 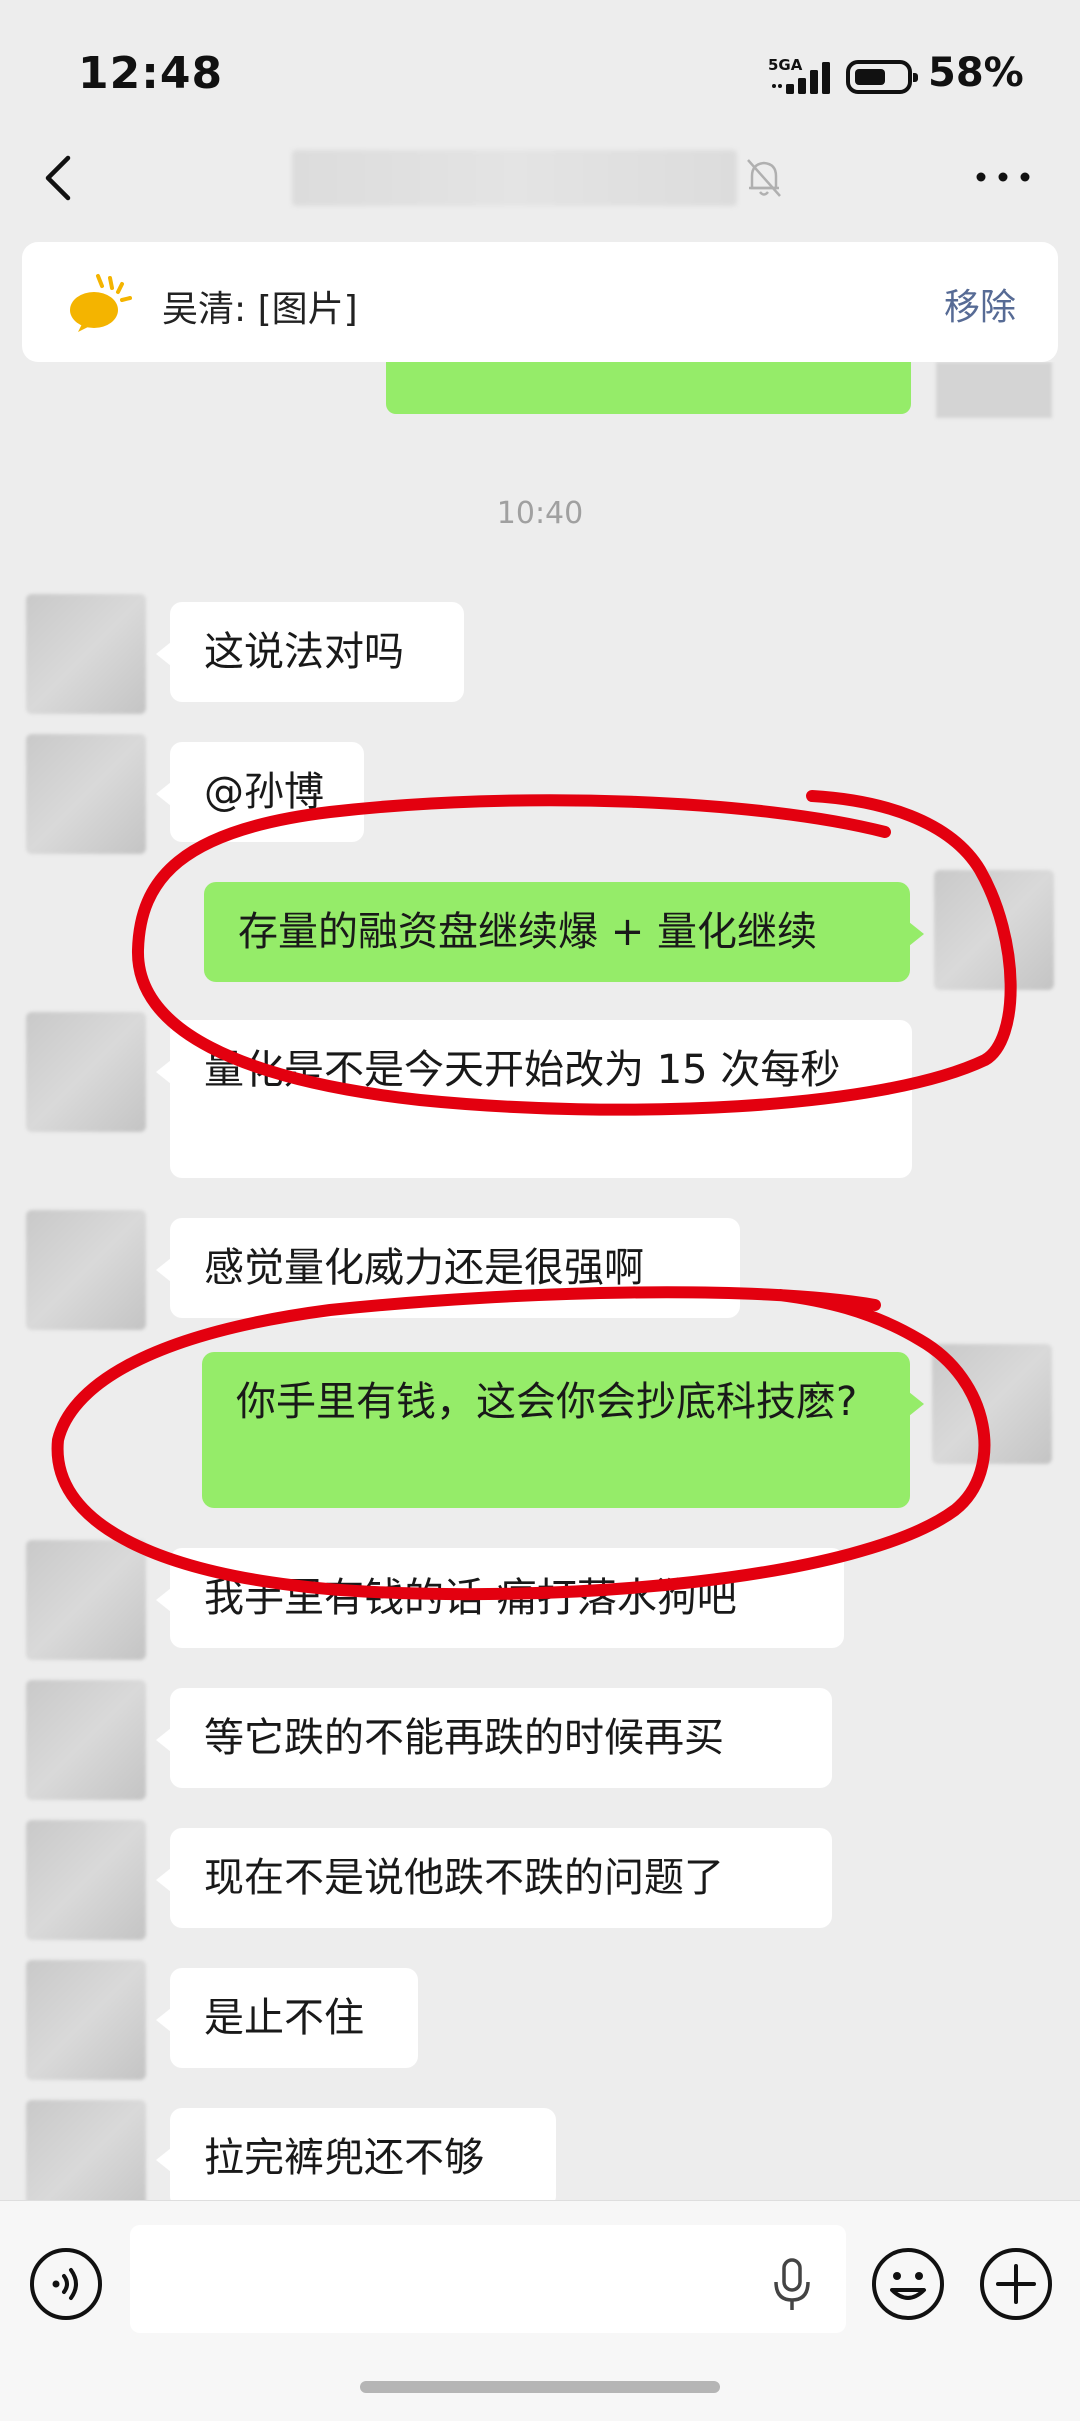 What do you see at coordinates (540, 2387) in the screenshot?
I see `home-indicator` at bounding box center [540, 2387].